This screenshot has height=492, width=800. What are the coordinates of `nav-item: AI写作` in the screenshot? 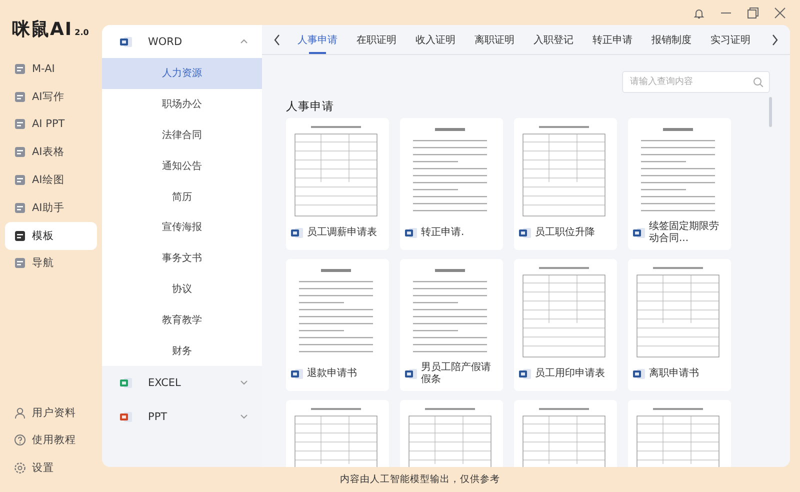 It's located at (51, 96).